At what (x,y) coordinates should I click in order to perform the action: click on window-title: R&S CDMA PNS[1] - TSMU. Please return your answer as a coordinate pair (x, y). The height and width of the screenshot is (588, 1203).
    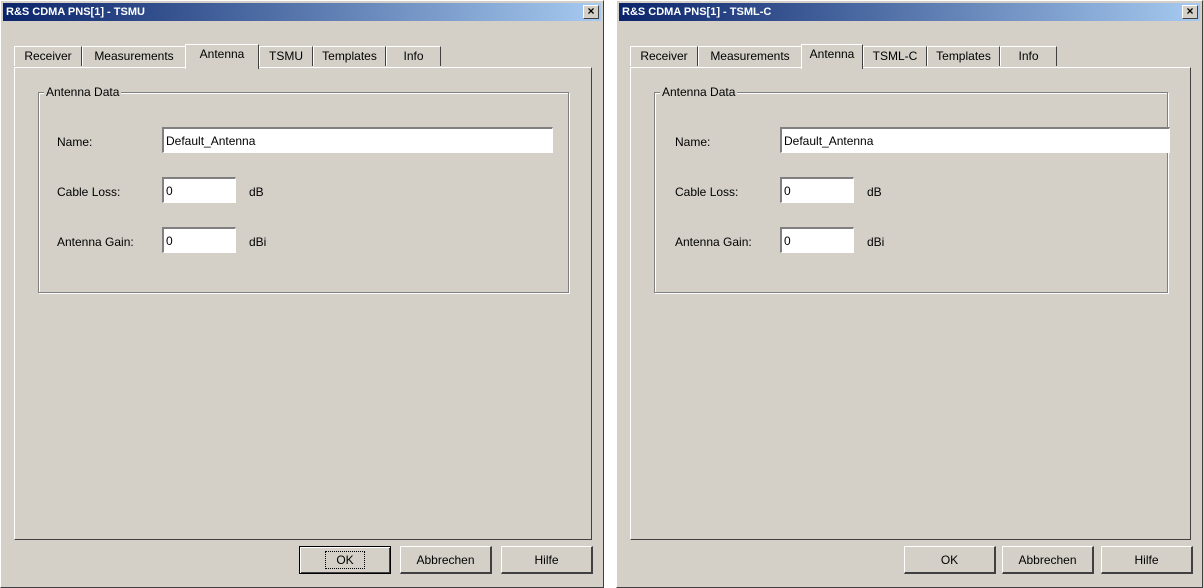
    Looking at the image, I should click on (75, 12).